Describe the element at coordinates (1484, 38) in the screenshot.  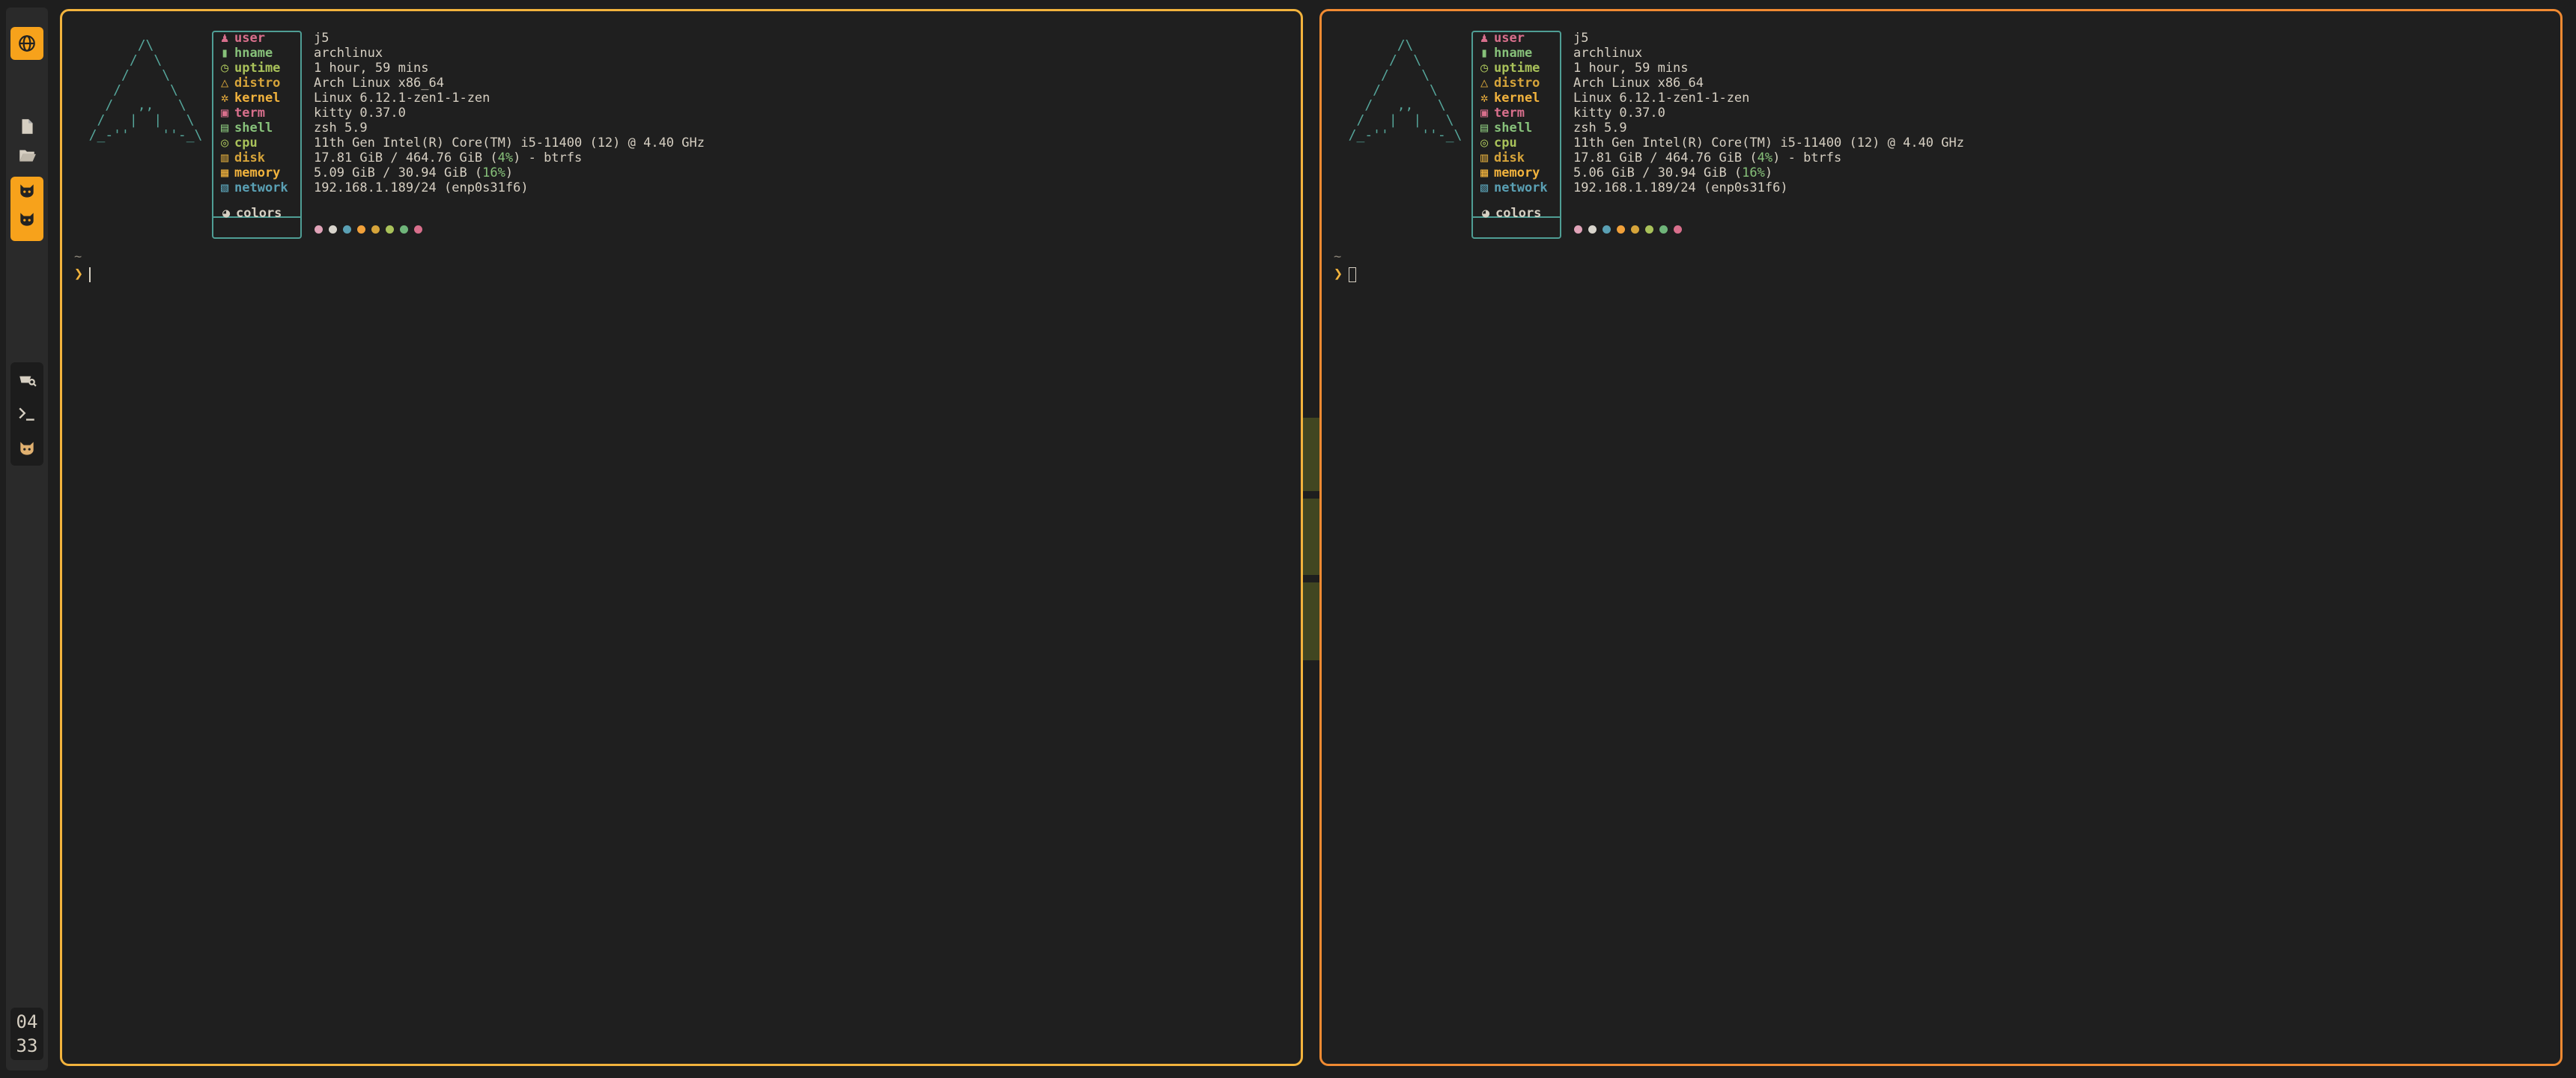
I see `person-icon: ♟` at that location.